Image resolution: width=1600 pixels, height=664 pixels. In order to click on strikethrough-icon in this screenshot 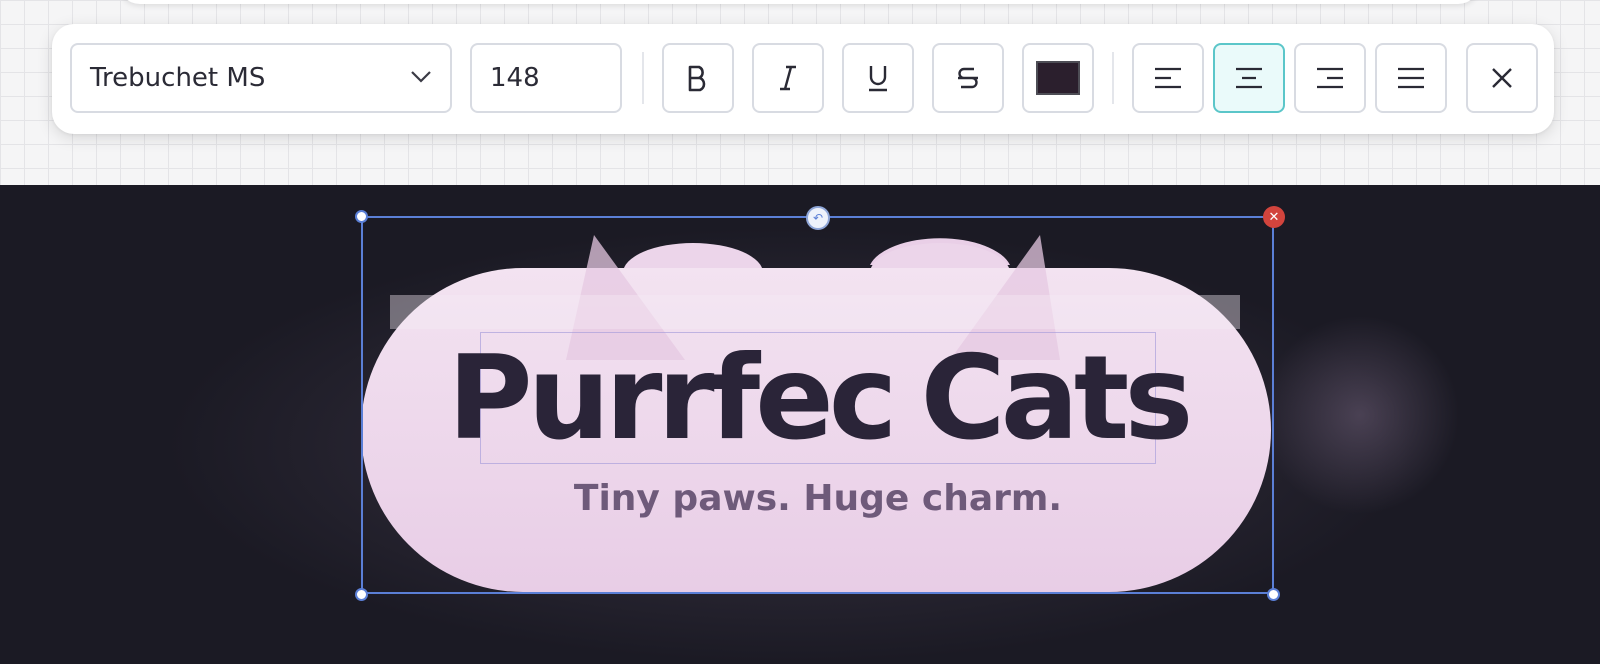, I will do `click(968, 78)`.